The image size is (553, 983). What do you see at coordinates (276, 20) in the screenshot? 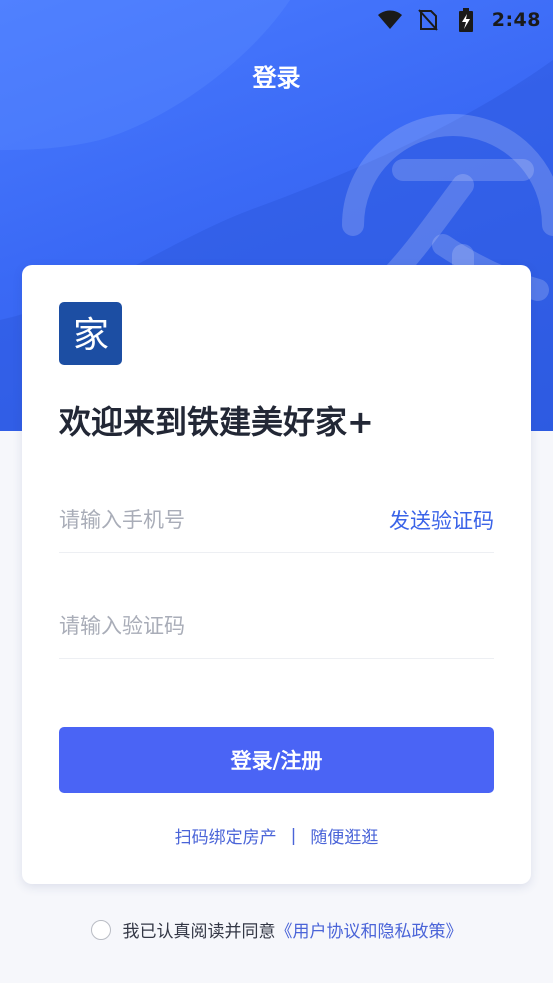
I see `status-bar: 2:48` at bounding box center [276, 20].